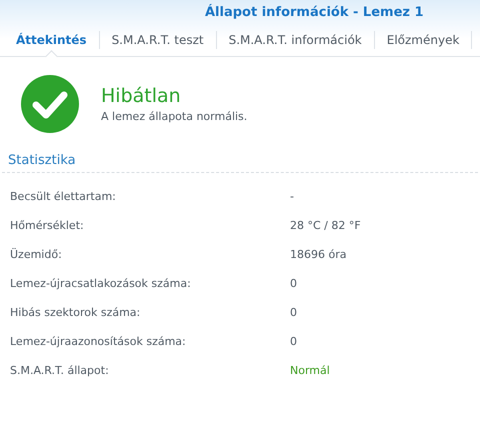 This screenshot has height=436, width=480. Describe the element at coordinates (295, 40) in the screenshot. I see `tab: S.M.A.R.T. információk` at that location.